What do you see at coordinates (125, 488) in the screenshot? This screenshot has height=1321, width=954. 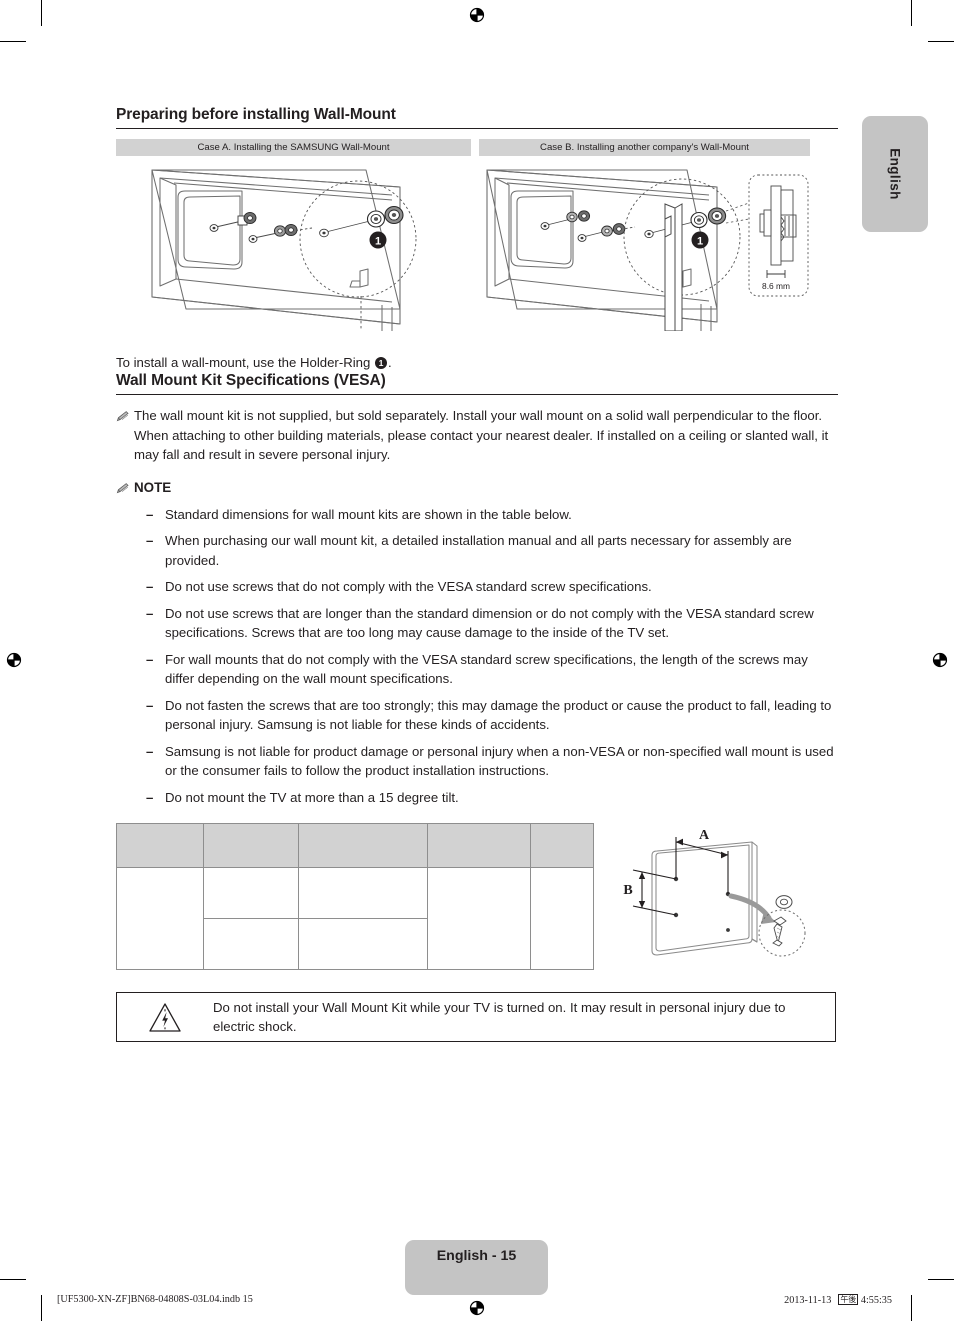 I see `pencil-icon-note` at bounding box center [125, 488].